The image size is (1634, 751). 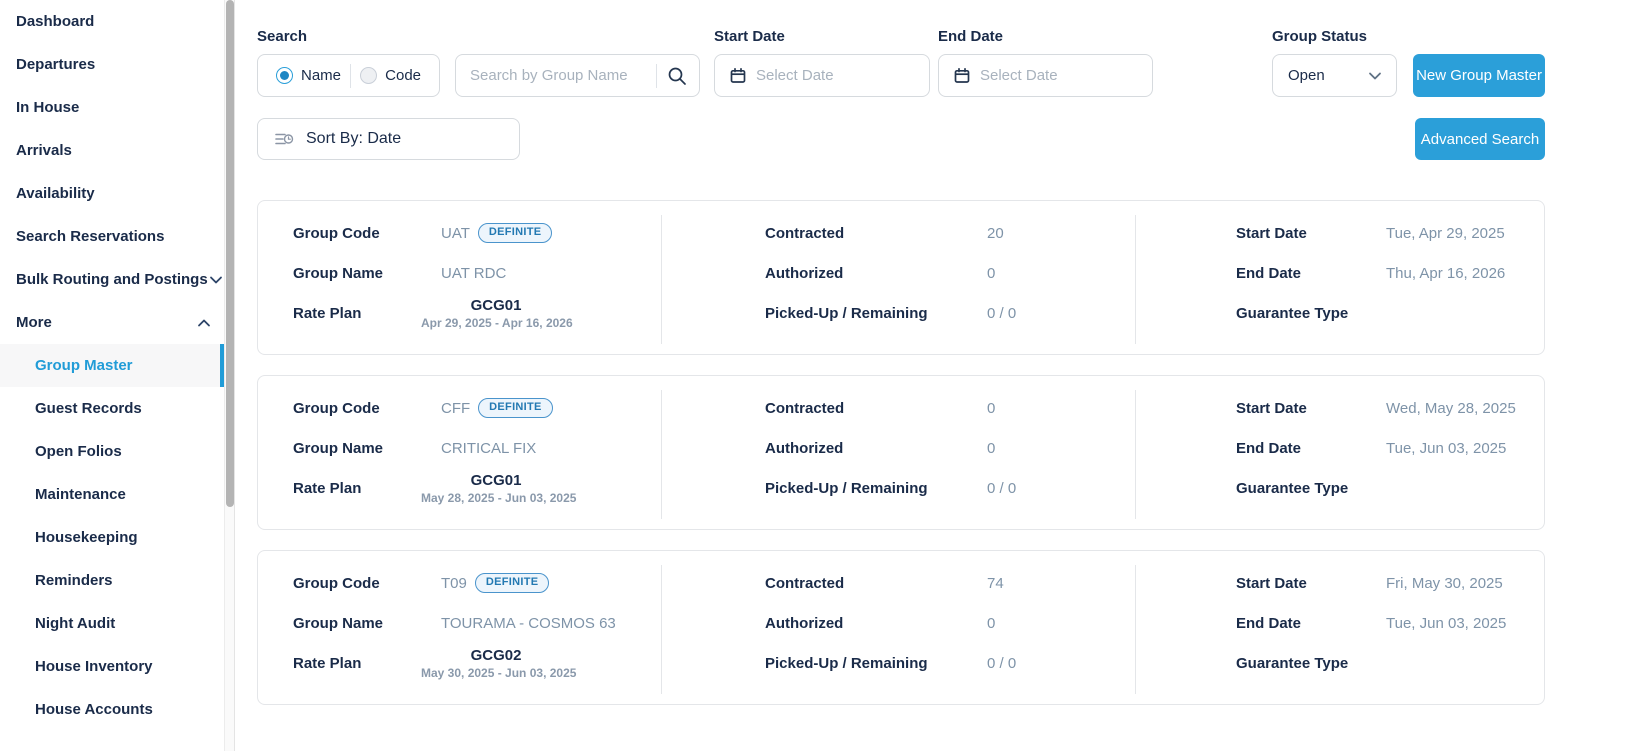 What do you see at coordinates (1451, 408) in the screenshot?
I see `start-date-value: Wed, May 28, 2025` at bounding box center [1451, 408].